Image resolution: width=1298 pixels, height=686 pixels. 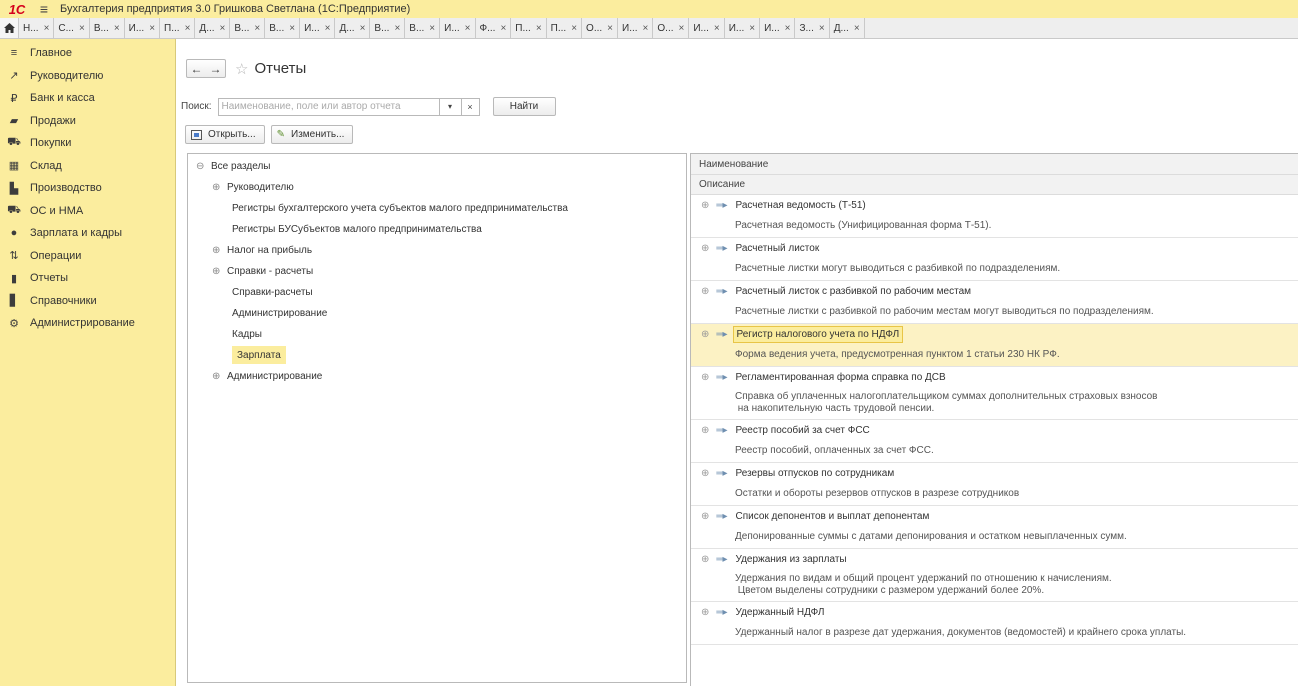 What do you see at coordinates (216, 69) in the screenshot?
I see `forward-arrow-icon: →` at bounding box center [216, 69].